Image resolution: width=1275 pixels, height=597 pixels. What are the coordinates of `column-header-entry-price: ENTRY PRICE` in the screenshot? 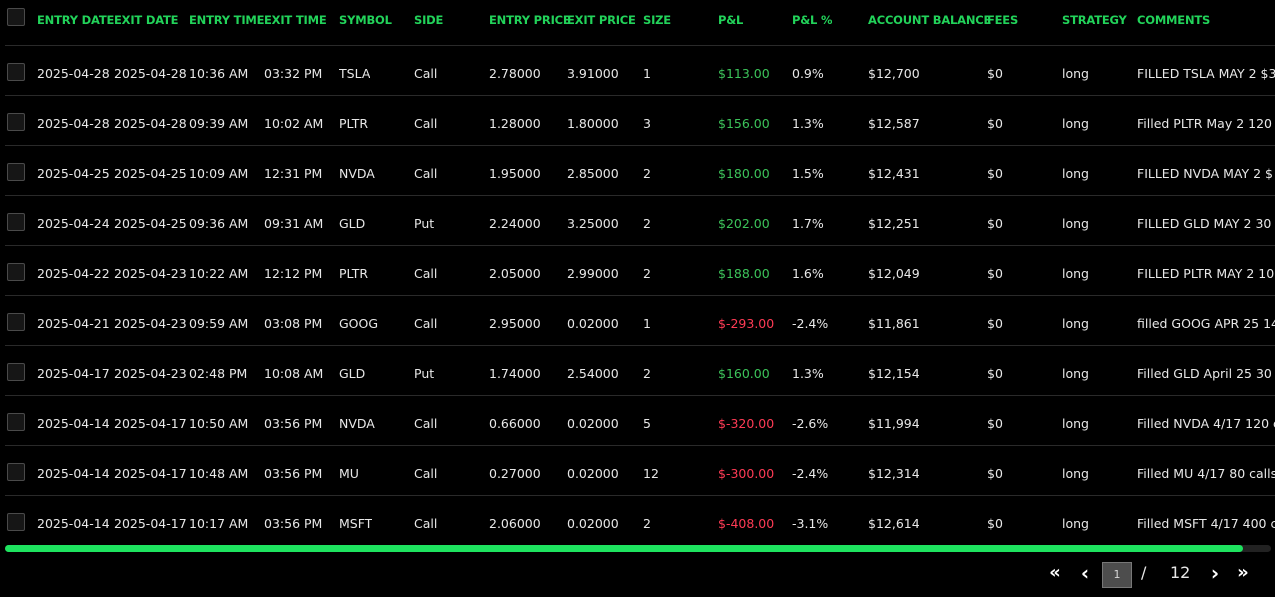 It's located at (530, 20).